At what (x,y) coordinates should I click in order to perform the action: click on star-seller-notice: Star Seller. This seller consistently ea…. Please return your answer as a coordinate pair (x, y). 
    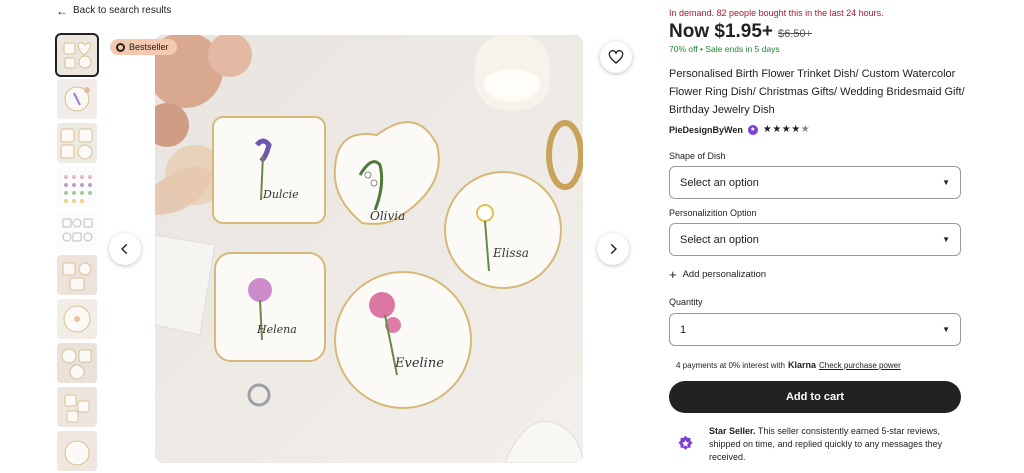
    Looking at the image, I should click on (822, 444).